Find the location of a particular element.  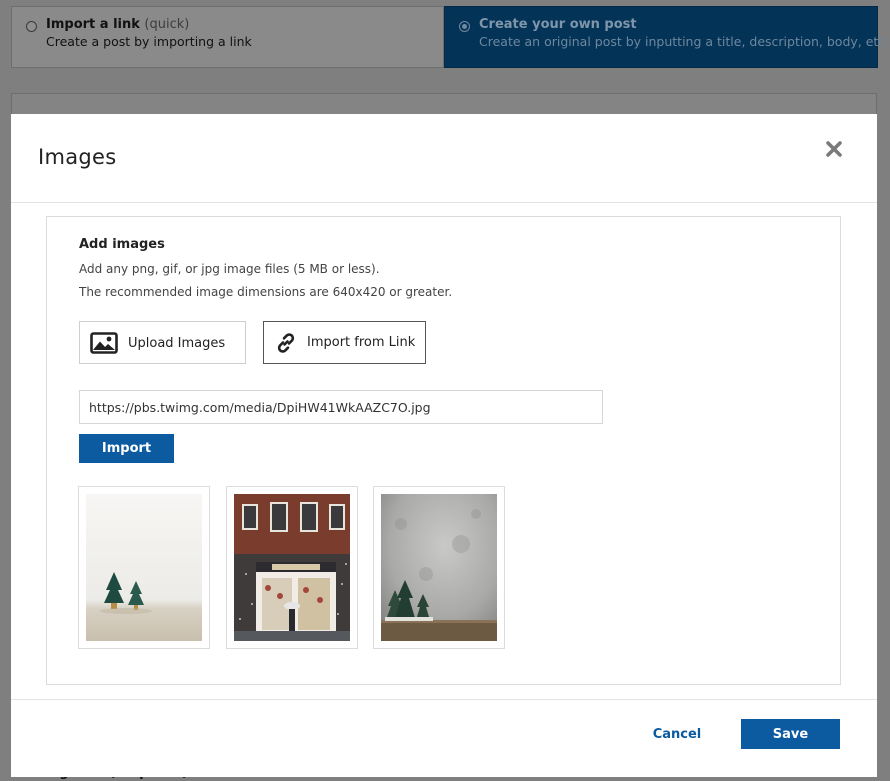

pine-trees-concrete-wall-image is located at coordinates (439, 567).